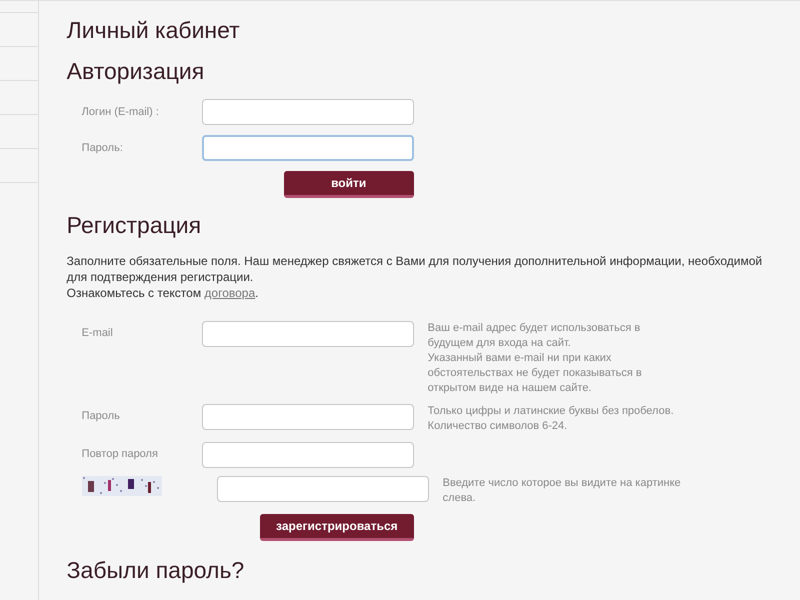 Image resolution: width=800 pixels, height=600 pixels. I want to click on hint-text: Только цифры и латинские буквы без пробелов., so click(551, 411).